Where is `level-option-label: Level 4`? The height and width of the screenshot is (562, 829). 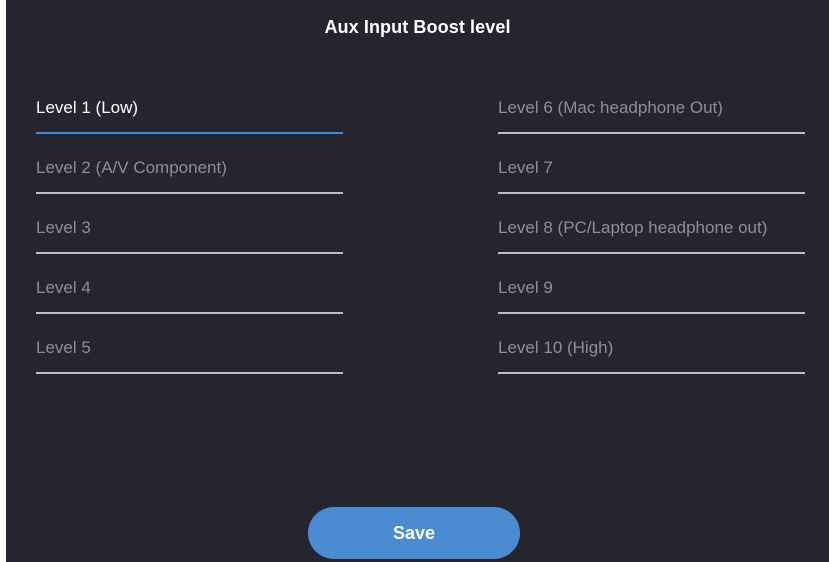
level-option-label: Level 4 is located at coordinates (63, 287).